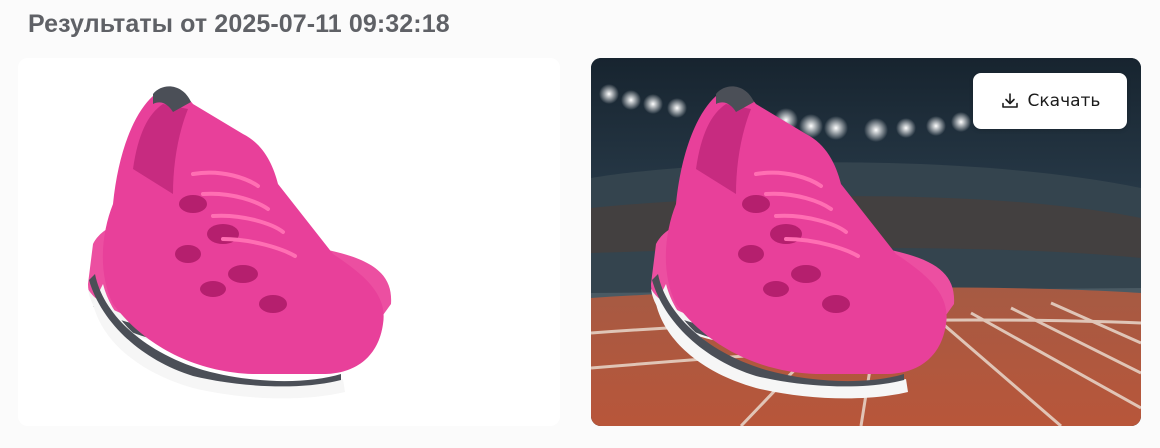 The width and height of the screenshot is (1160, 448). Describe the element at coordinates (1064, 101) in the screenshot. I see `download-button-label: Скачать` at that location.